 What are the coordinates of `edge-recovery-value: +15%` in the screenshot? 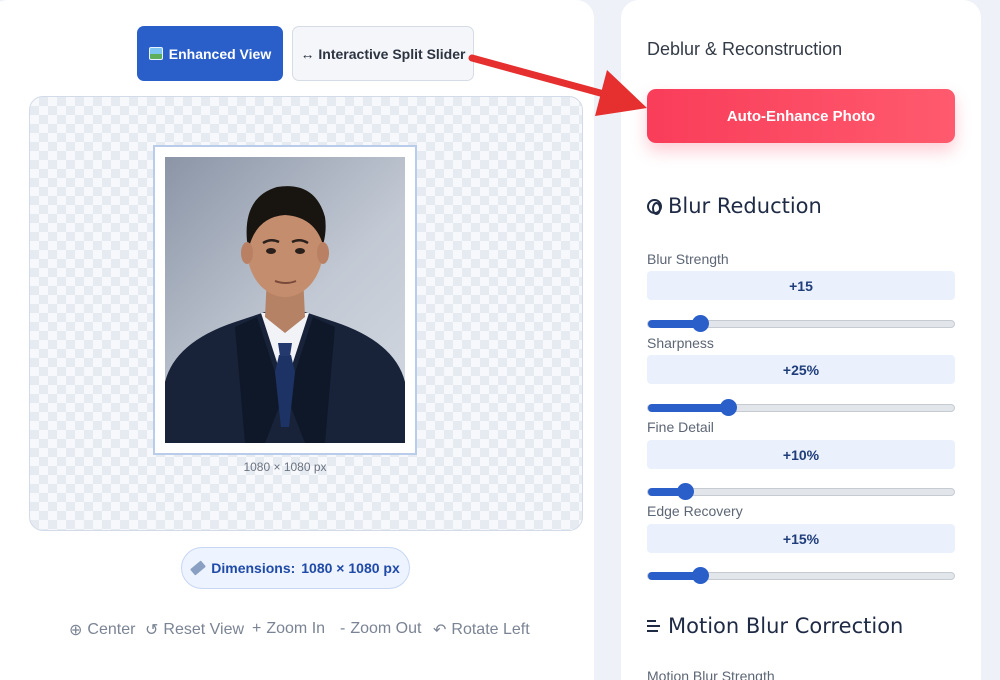 It's located at (801, 538).